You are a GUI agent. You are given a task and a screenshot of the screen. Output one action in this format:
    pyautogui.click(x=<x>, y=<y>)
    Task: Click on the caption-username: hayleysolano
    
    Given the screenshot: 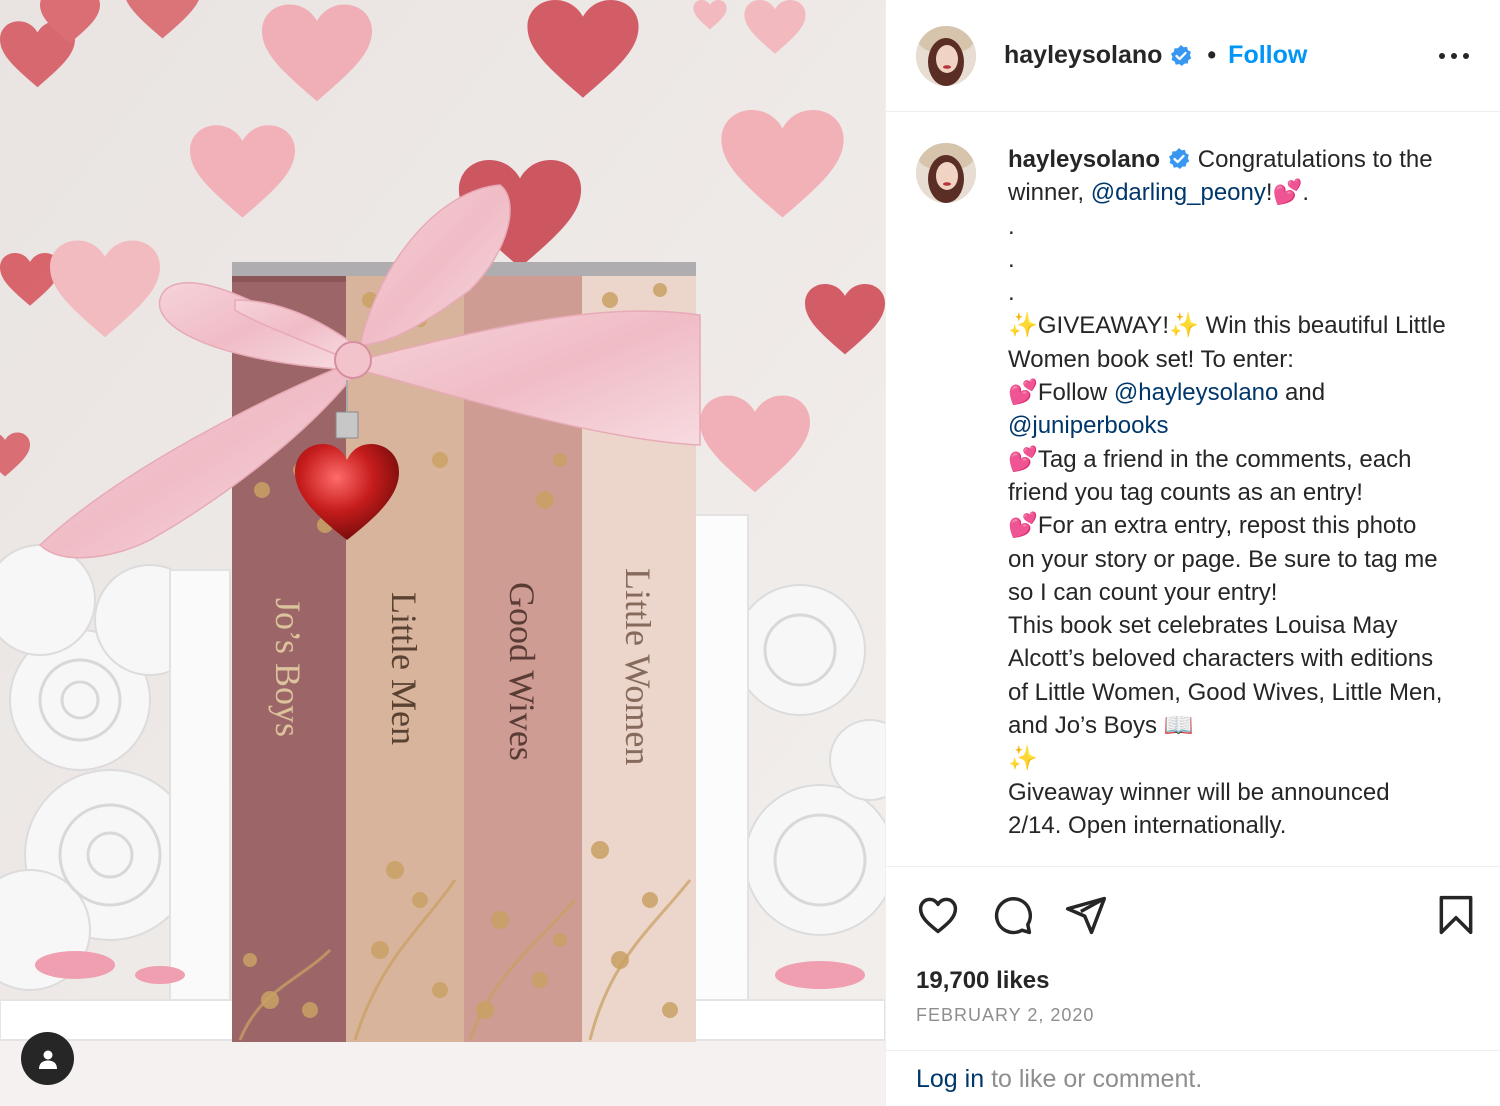 What is the action you would take?
    pyautogui.click(x=1084, y=159)
    